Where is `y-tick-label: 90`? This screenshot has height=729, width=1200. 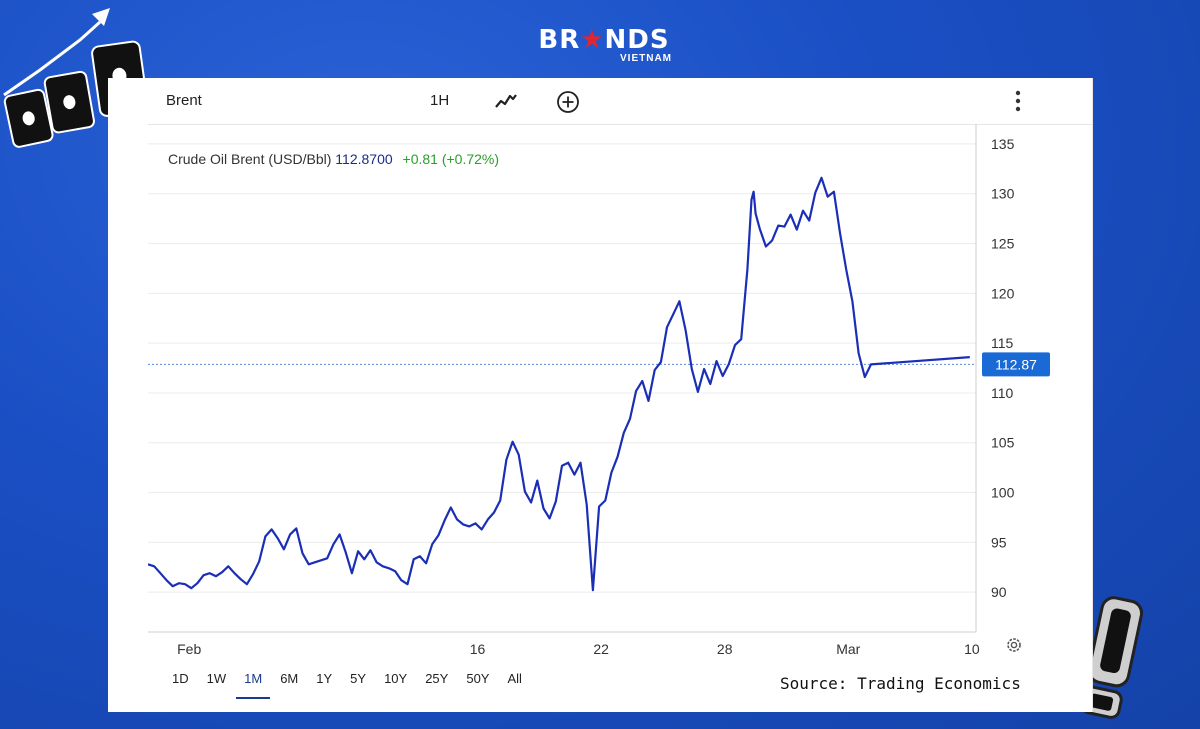
y-tick-label: 90 is located at coordinates (999, 592).